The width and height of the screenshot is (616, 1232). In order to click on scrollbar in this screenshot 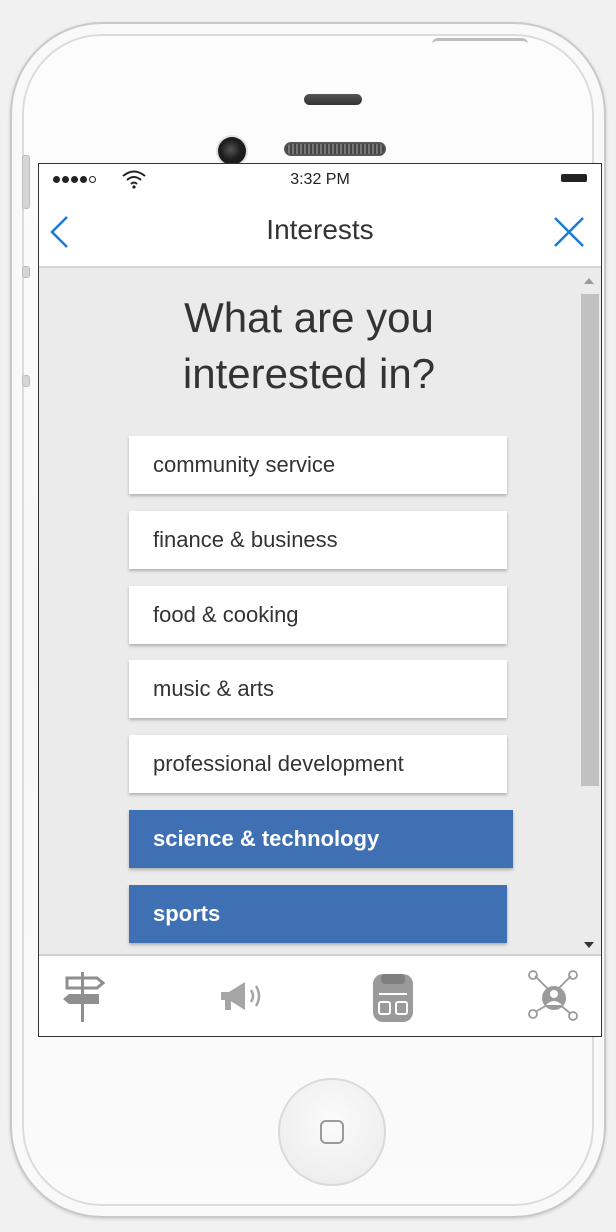, I will do `click(590, 611)`.